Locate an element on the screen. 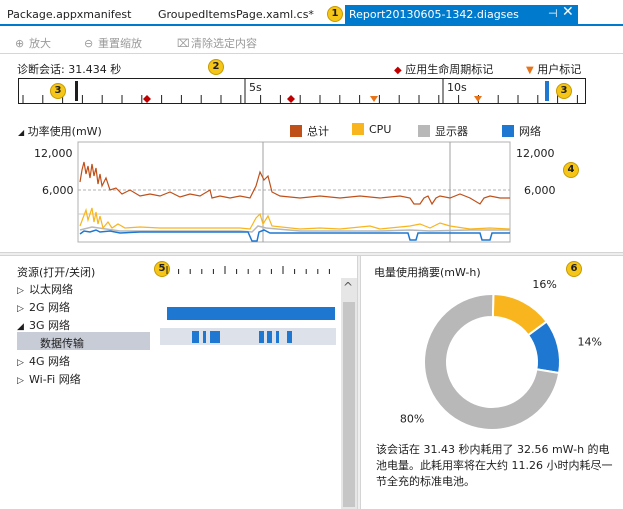  tree-item-label: 以太网络 is located at coordinates (51, 289).